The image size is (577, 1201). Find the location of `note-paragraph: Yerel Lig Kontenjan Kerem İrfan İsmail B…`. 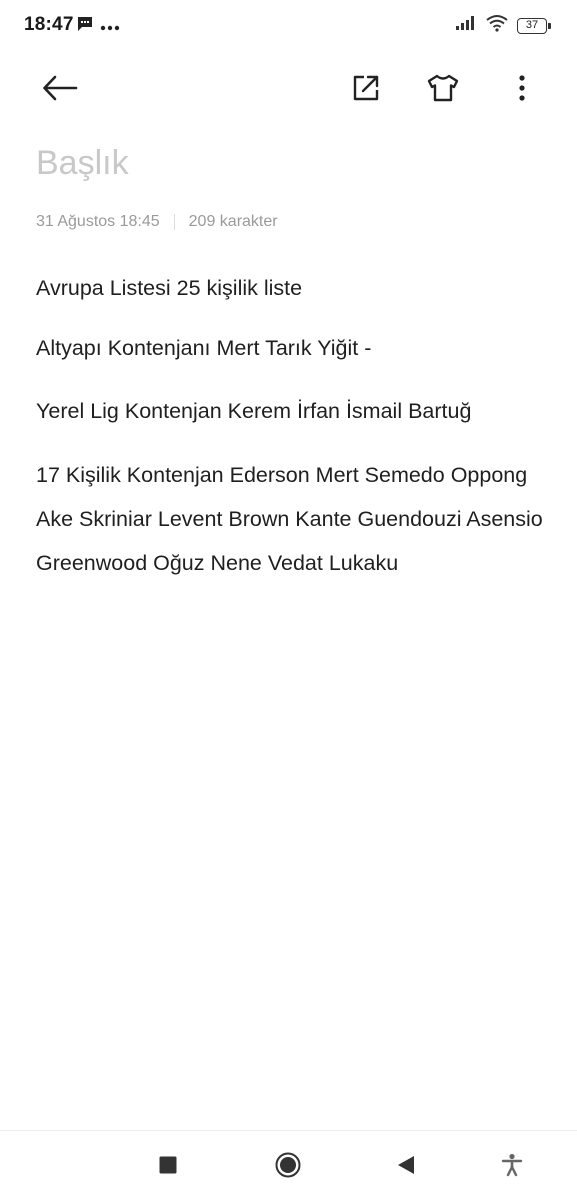

note-paragraph: Yerel Lig Kontenjan Kerem İrfan İsmail B… is located at coordinates (254, 411).